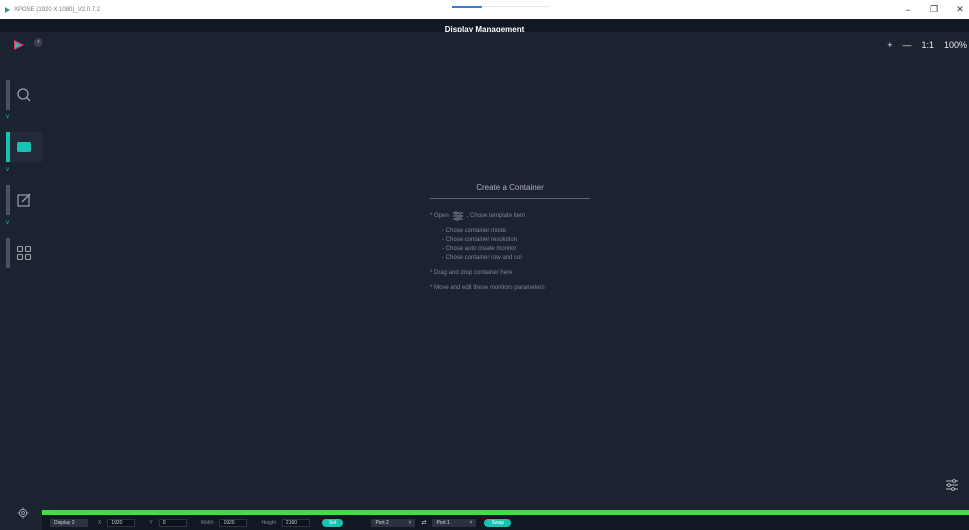  What do you see at coordinates (439, 216) in the screenshot?
I see `hint-step-open-prefix: * Open` at bounding box center [439, 216].